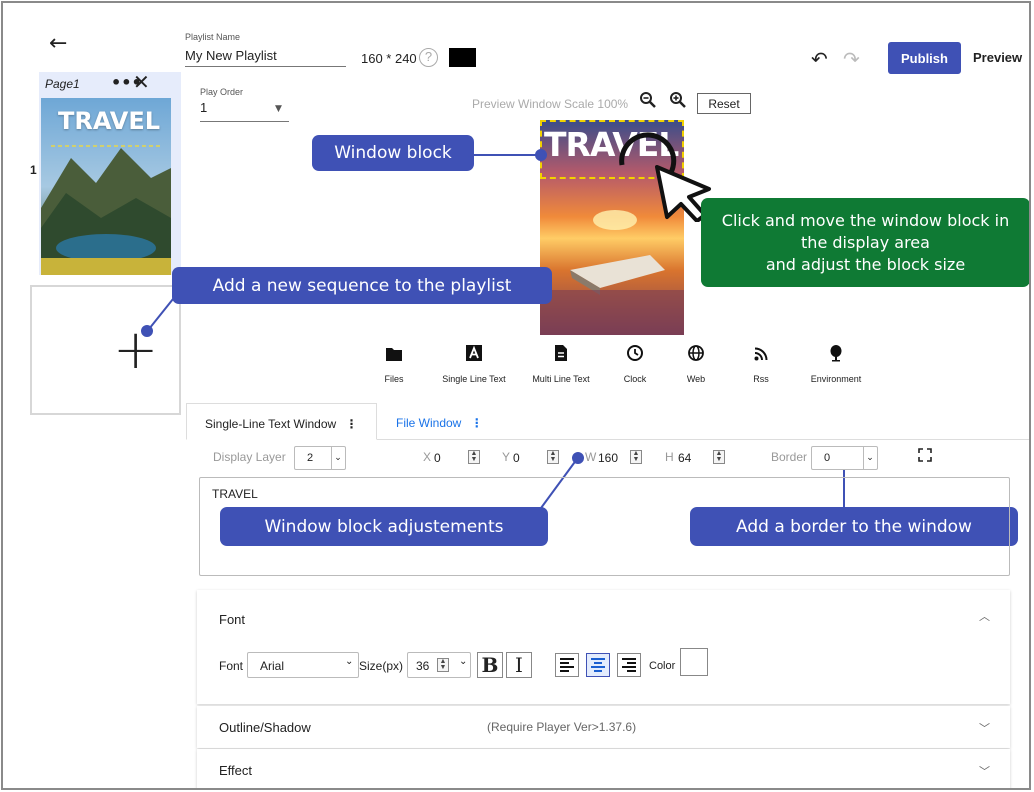 This screenshot has width=1034, height=792. Describe the element at coordinates (562, 727) in the screenshot. I see `player-version-note: (Require Player Ver>1.37.6)` at that location.